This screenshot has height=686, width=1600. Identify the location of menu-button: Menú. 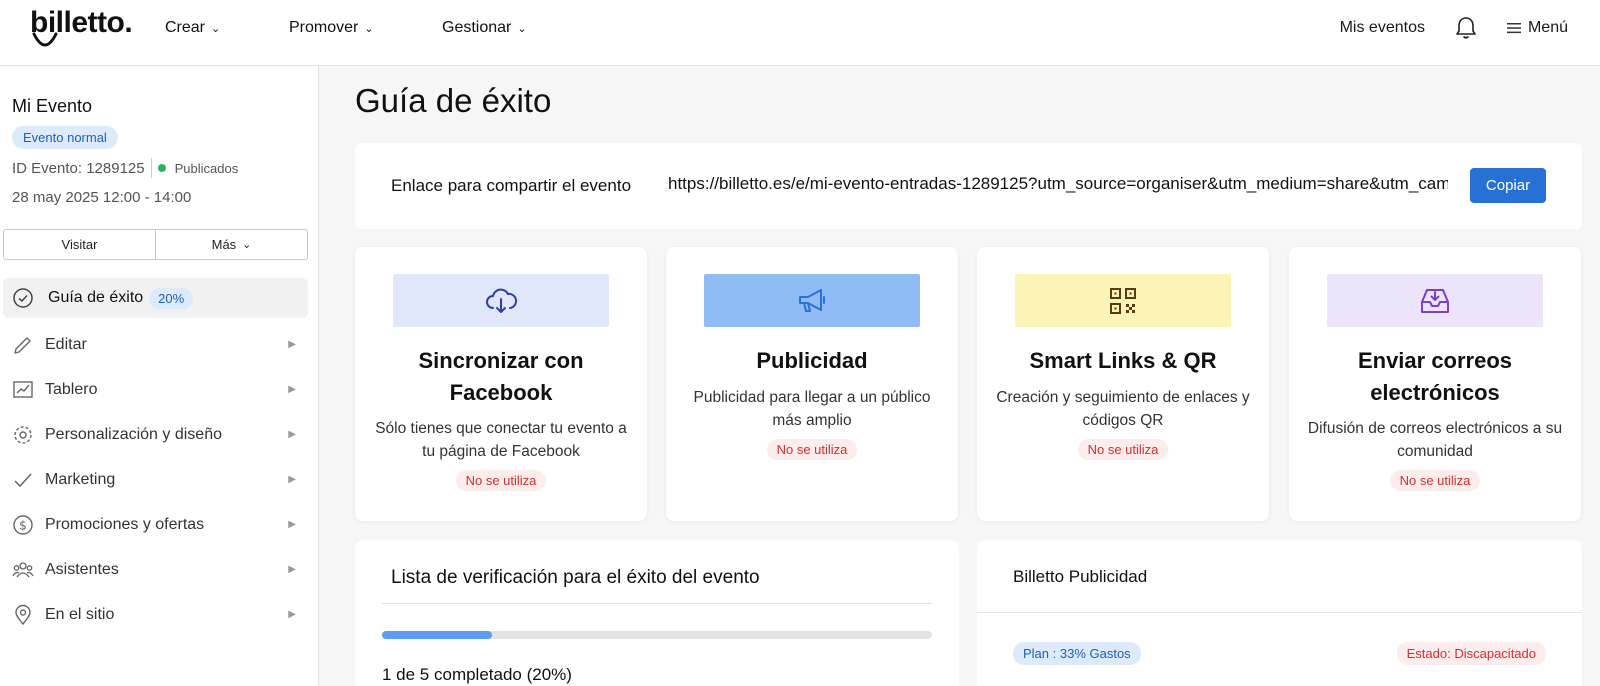
(1537, 28).